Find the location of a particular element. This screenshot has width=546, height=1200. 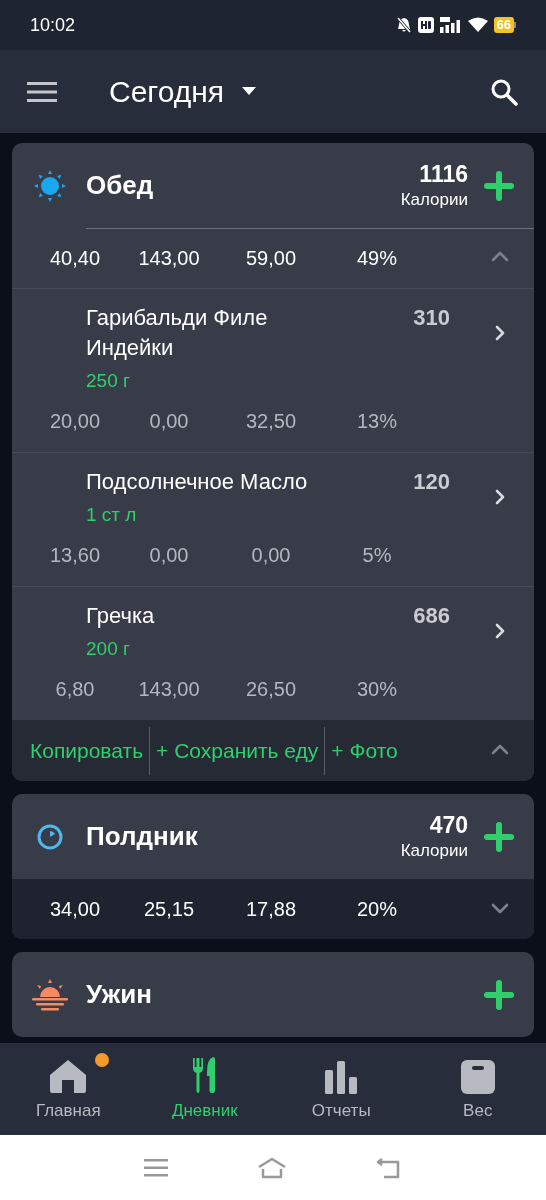

nav-tab: Вес is located at coordinates (477, 1089).